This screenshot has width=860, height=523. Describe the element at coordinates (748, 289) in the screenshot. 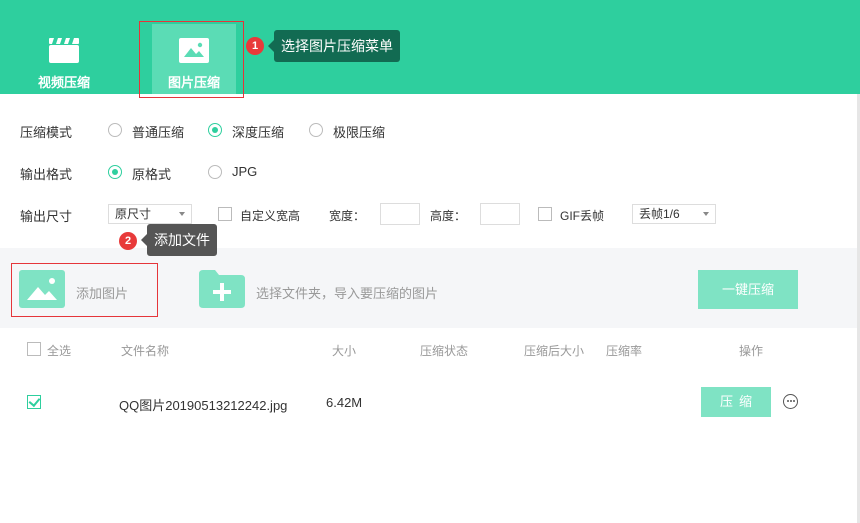

I see `compress-all-button: 一键压缩` at that location.